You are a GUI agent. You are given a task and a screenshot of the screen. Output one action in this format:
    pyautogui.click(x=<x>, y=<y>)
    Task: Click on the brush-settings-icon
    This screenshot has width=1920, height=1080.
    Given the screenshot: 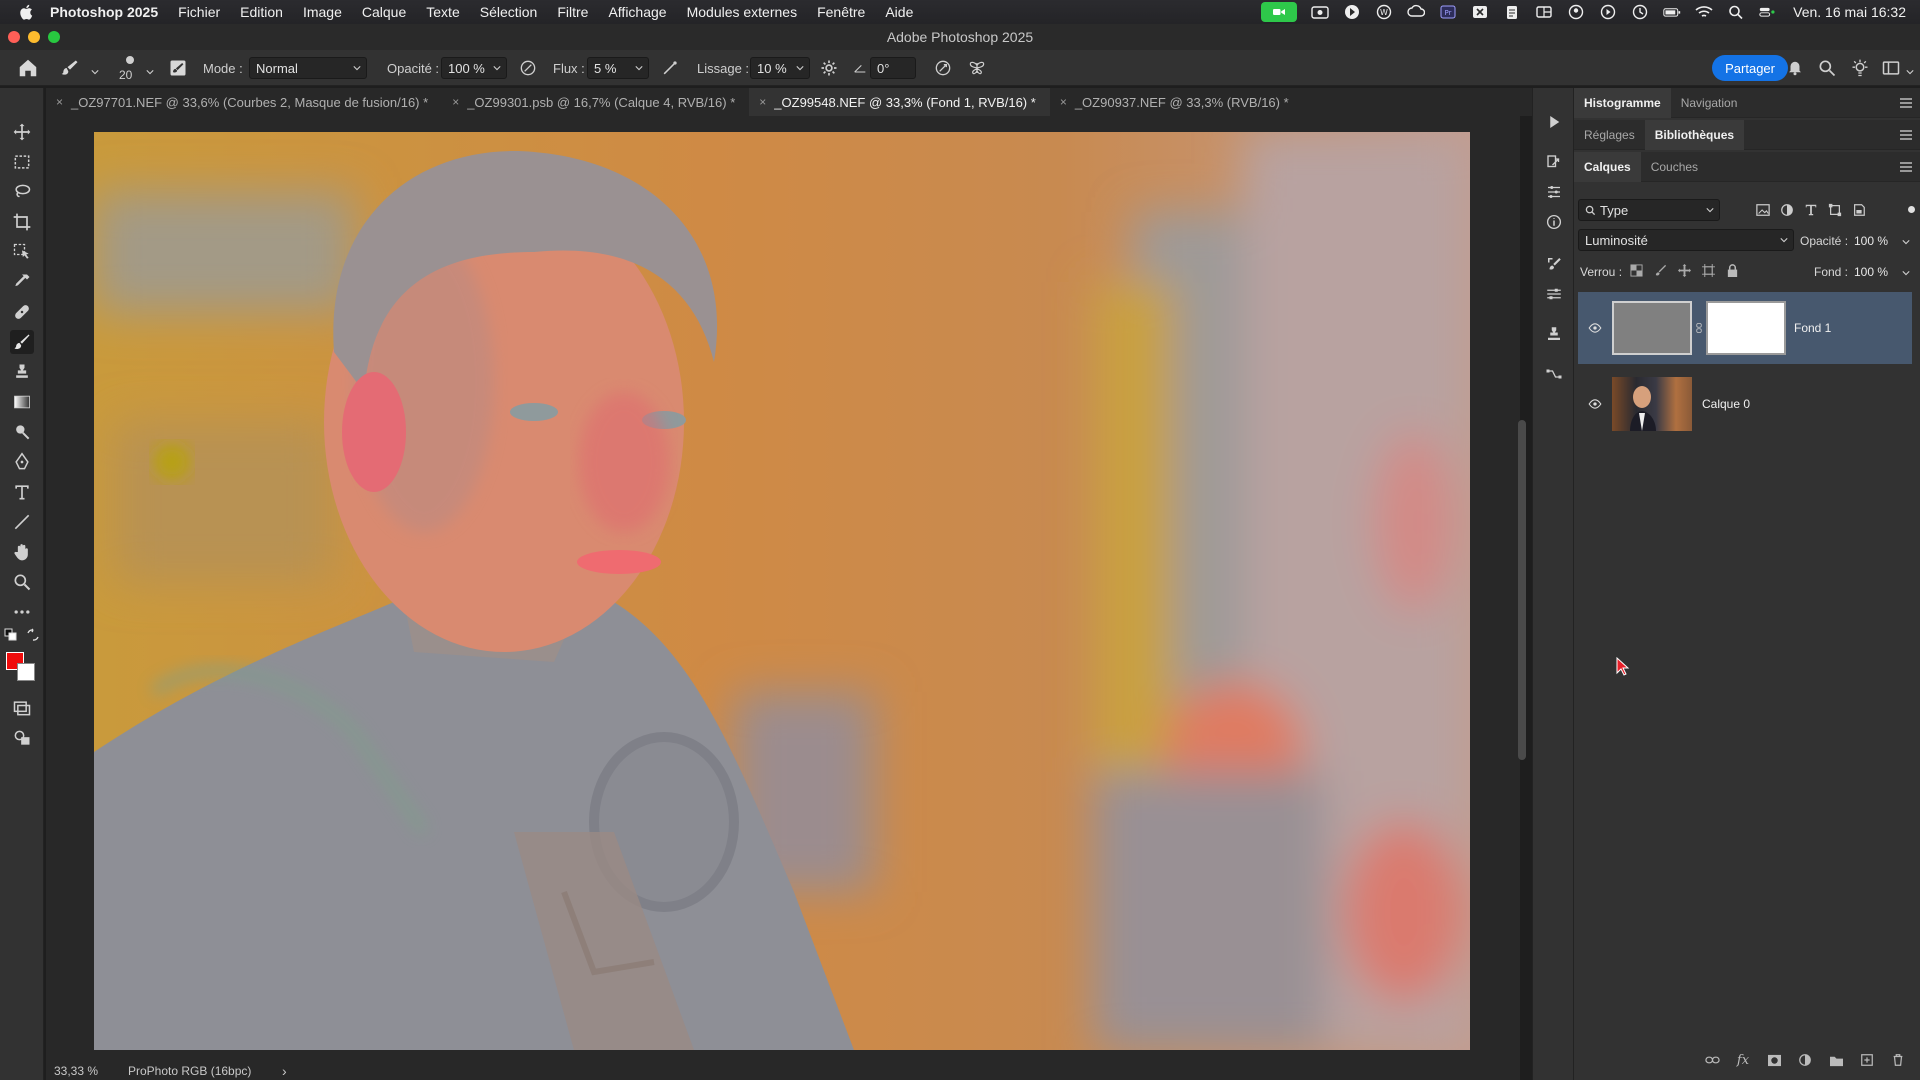 What is the action you would take?
    pyautogui.click(x=1554, y=264)
    